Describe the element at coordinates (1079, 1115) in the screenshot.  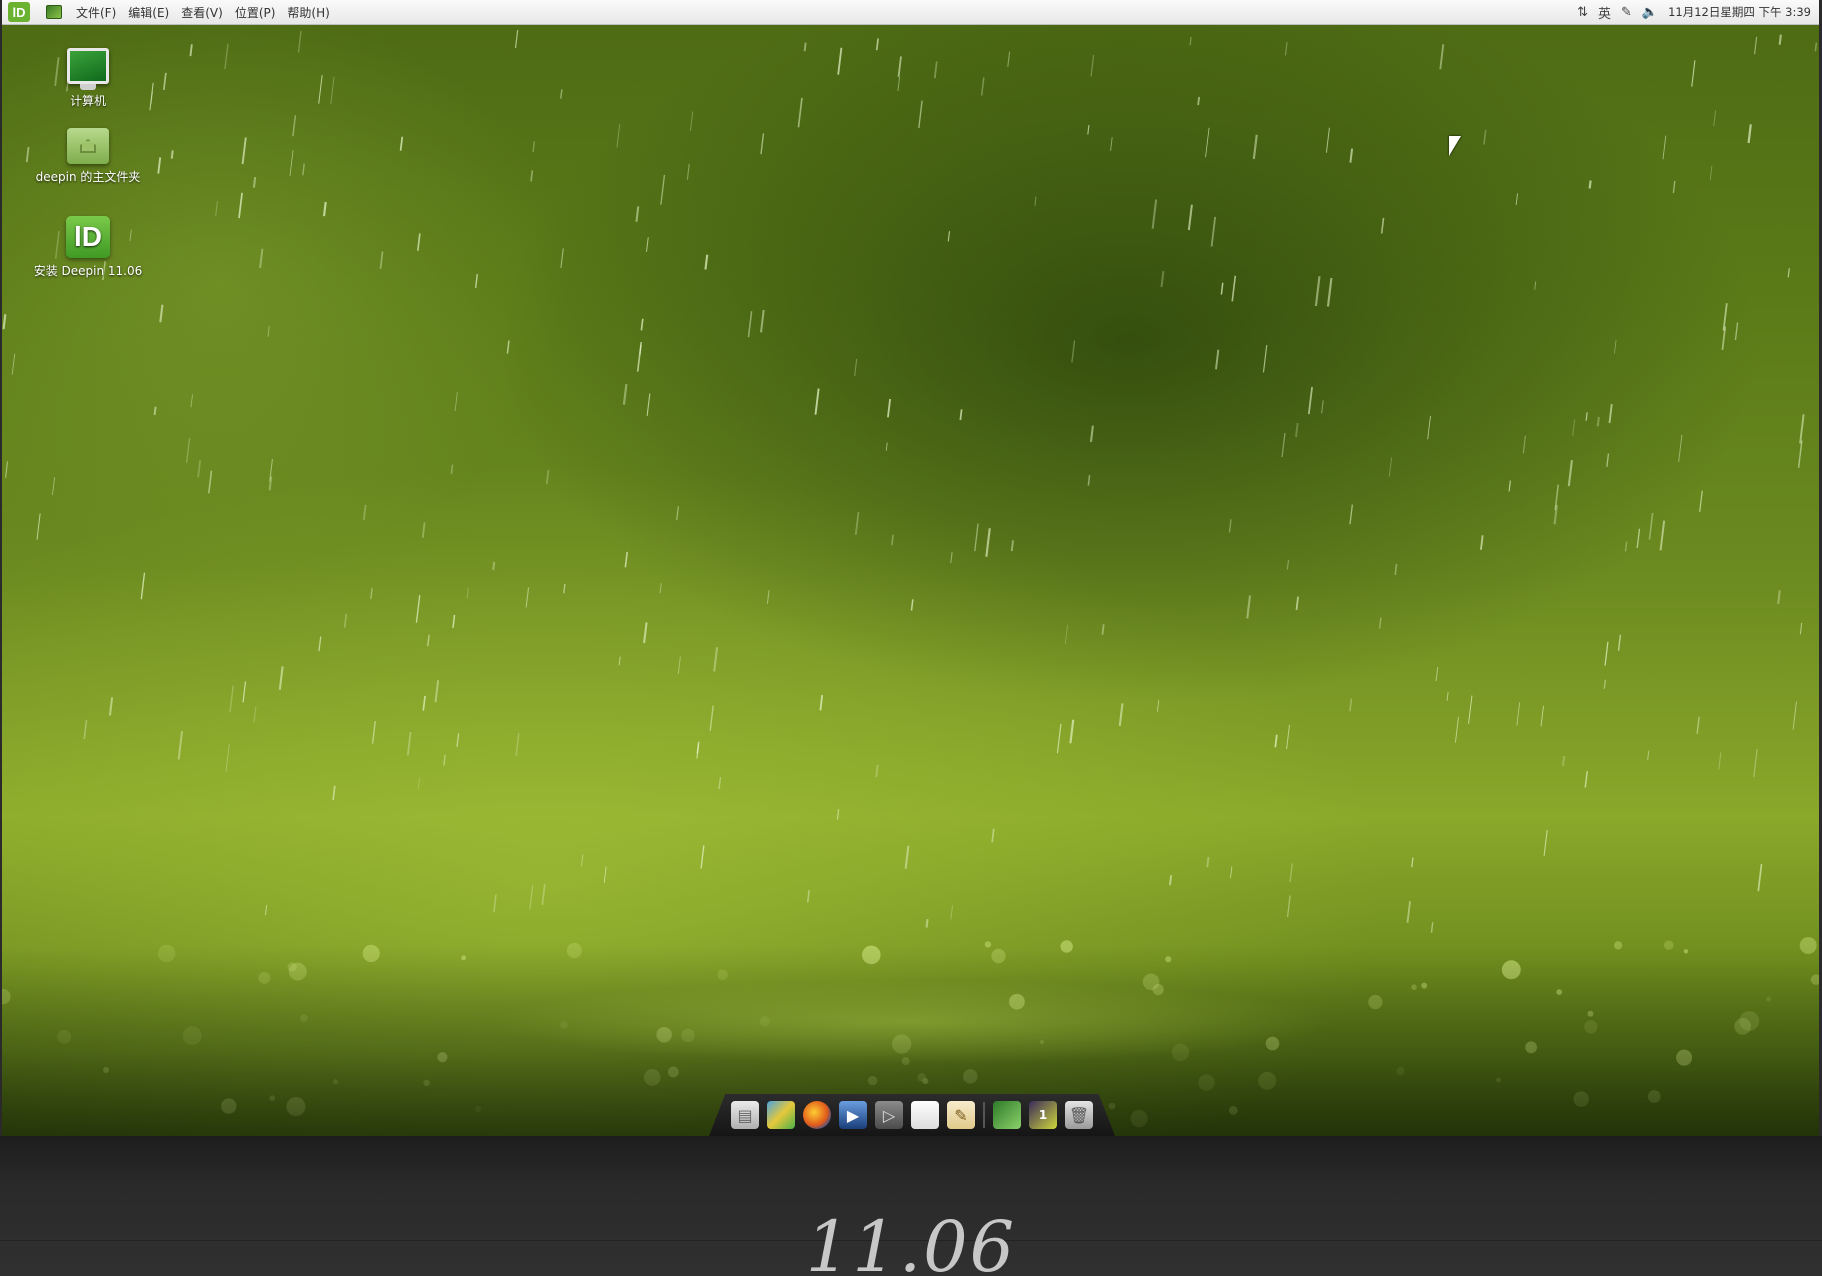
I see `trash-icon: 🗑` at that location.